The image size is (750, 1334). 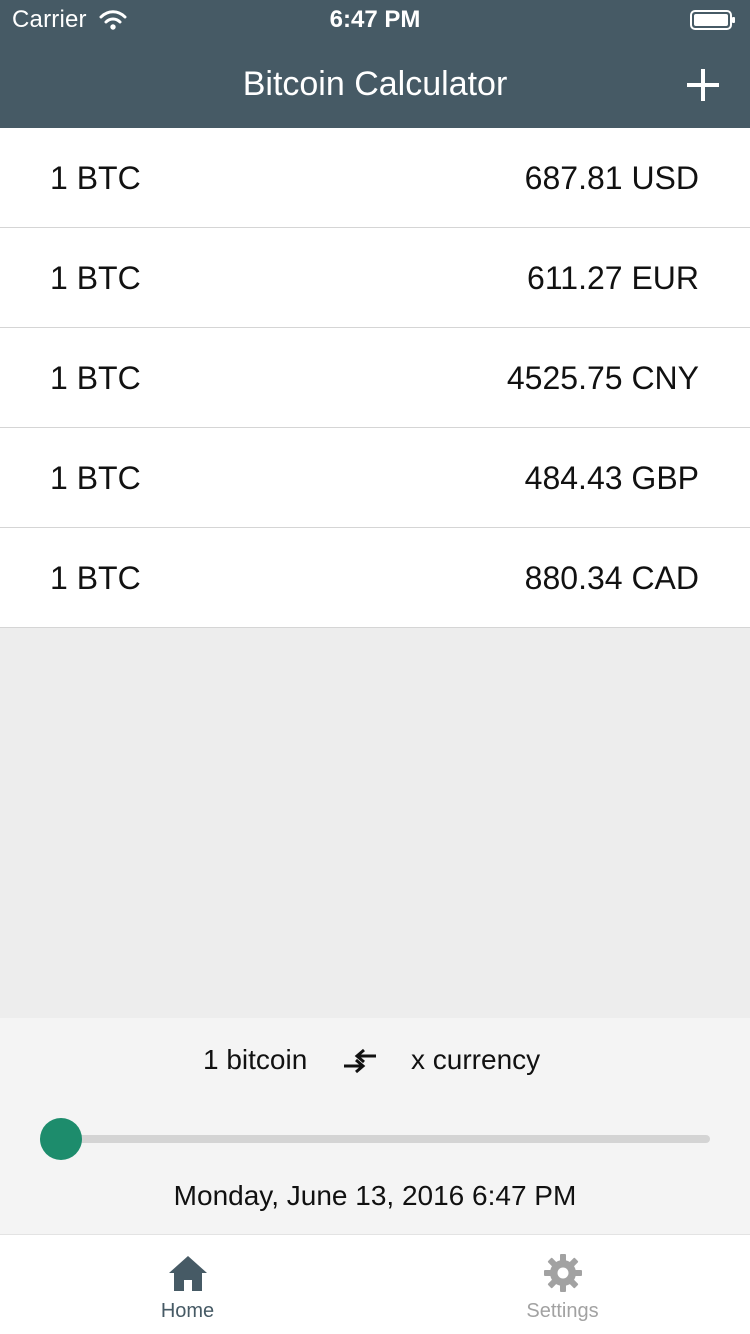 What do you see at coordinates (375, 578) in the screenshot?
I see `rate-row-cad: 1 BTC 880.34 CAD` at bounding box center [375, 578].